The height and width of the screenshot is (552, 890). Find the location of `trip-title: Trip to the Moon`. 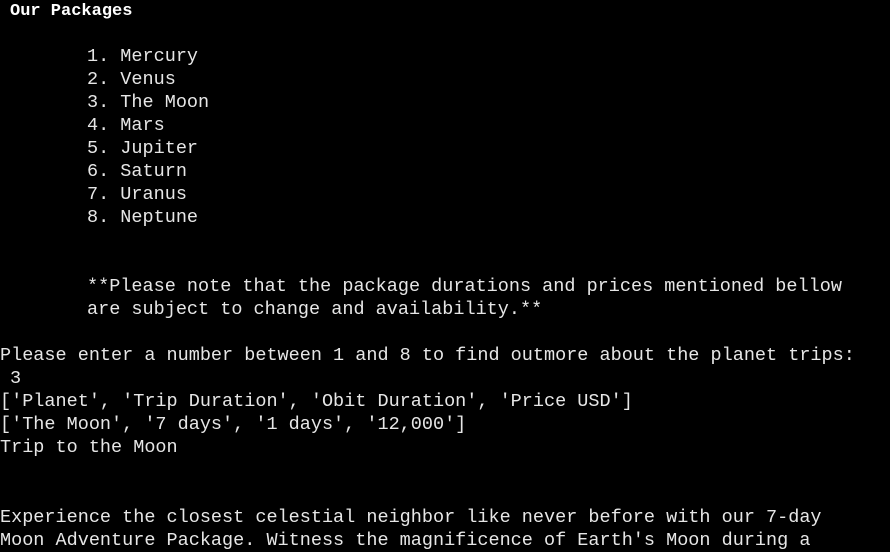

trip-title: Trip to the Moon is located at coordinates (89, 447).